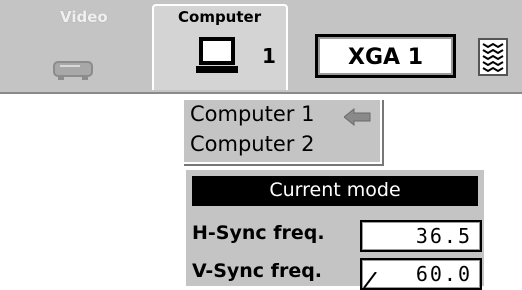 Image resolution: width=522 pixels, height=290 pixels. I want to click on scroll-bar-icon, so click(493, 57).